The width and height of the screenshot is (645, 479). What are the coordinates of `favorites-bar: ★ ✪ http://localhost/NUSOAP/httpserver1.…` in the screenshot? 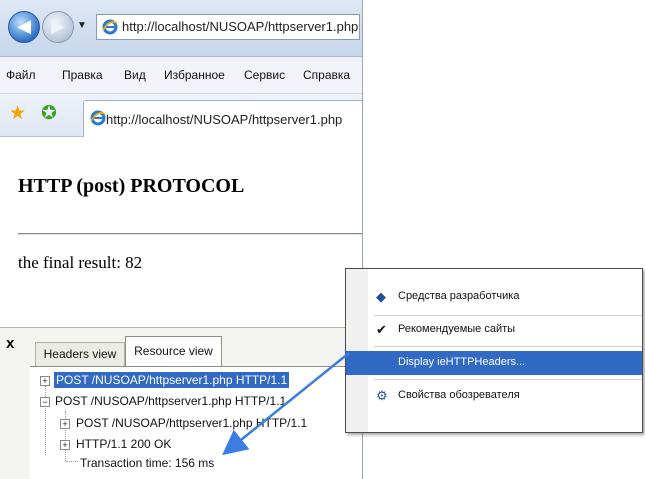 It's located at (181, 115).